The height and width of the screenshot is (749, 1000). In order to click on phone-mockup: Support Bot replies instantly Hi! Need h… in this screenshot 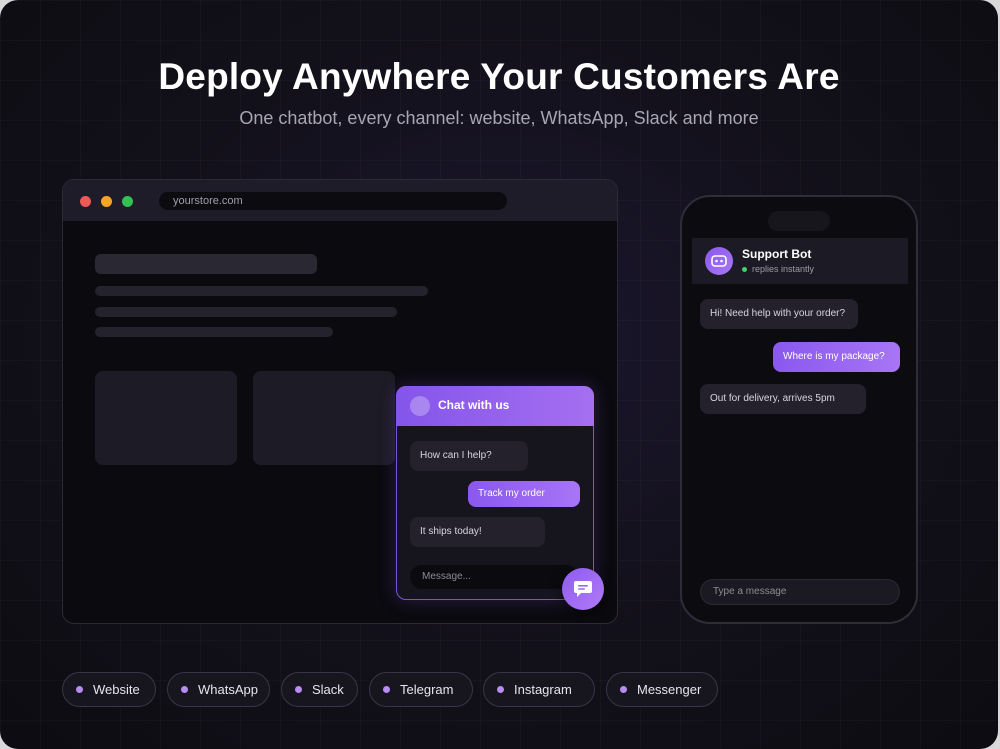, I will do `click(799, 409)`.